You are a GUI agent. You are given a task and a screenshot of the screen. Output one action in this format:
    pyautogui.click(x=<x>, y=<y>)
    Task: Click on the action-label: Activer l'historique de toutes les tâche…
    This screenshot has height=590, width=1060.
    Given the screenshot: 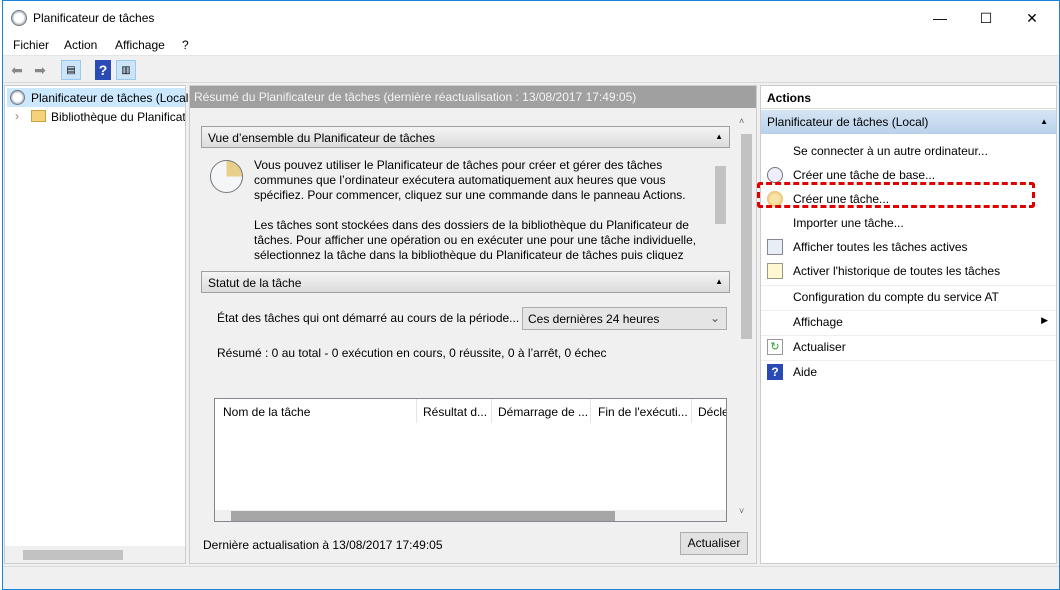 What is the action you would take?
    pyautogui.click(x=897, y=271)
    